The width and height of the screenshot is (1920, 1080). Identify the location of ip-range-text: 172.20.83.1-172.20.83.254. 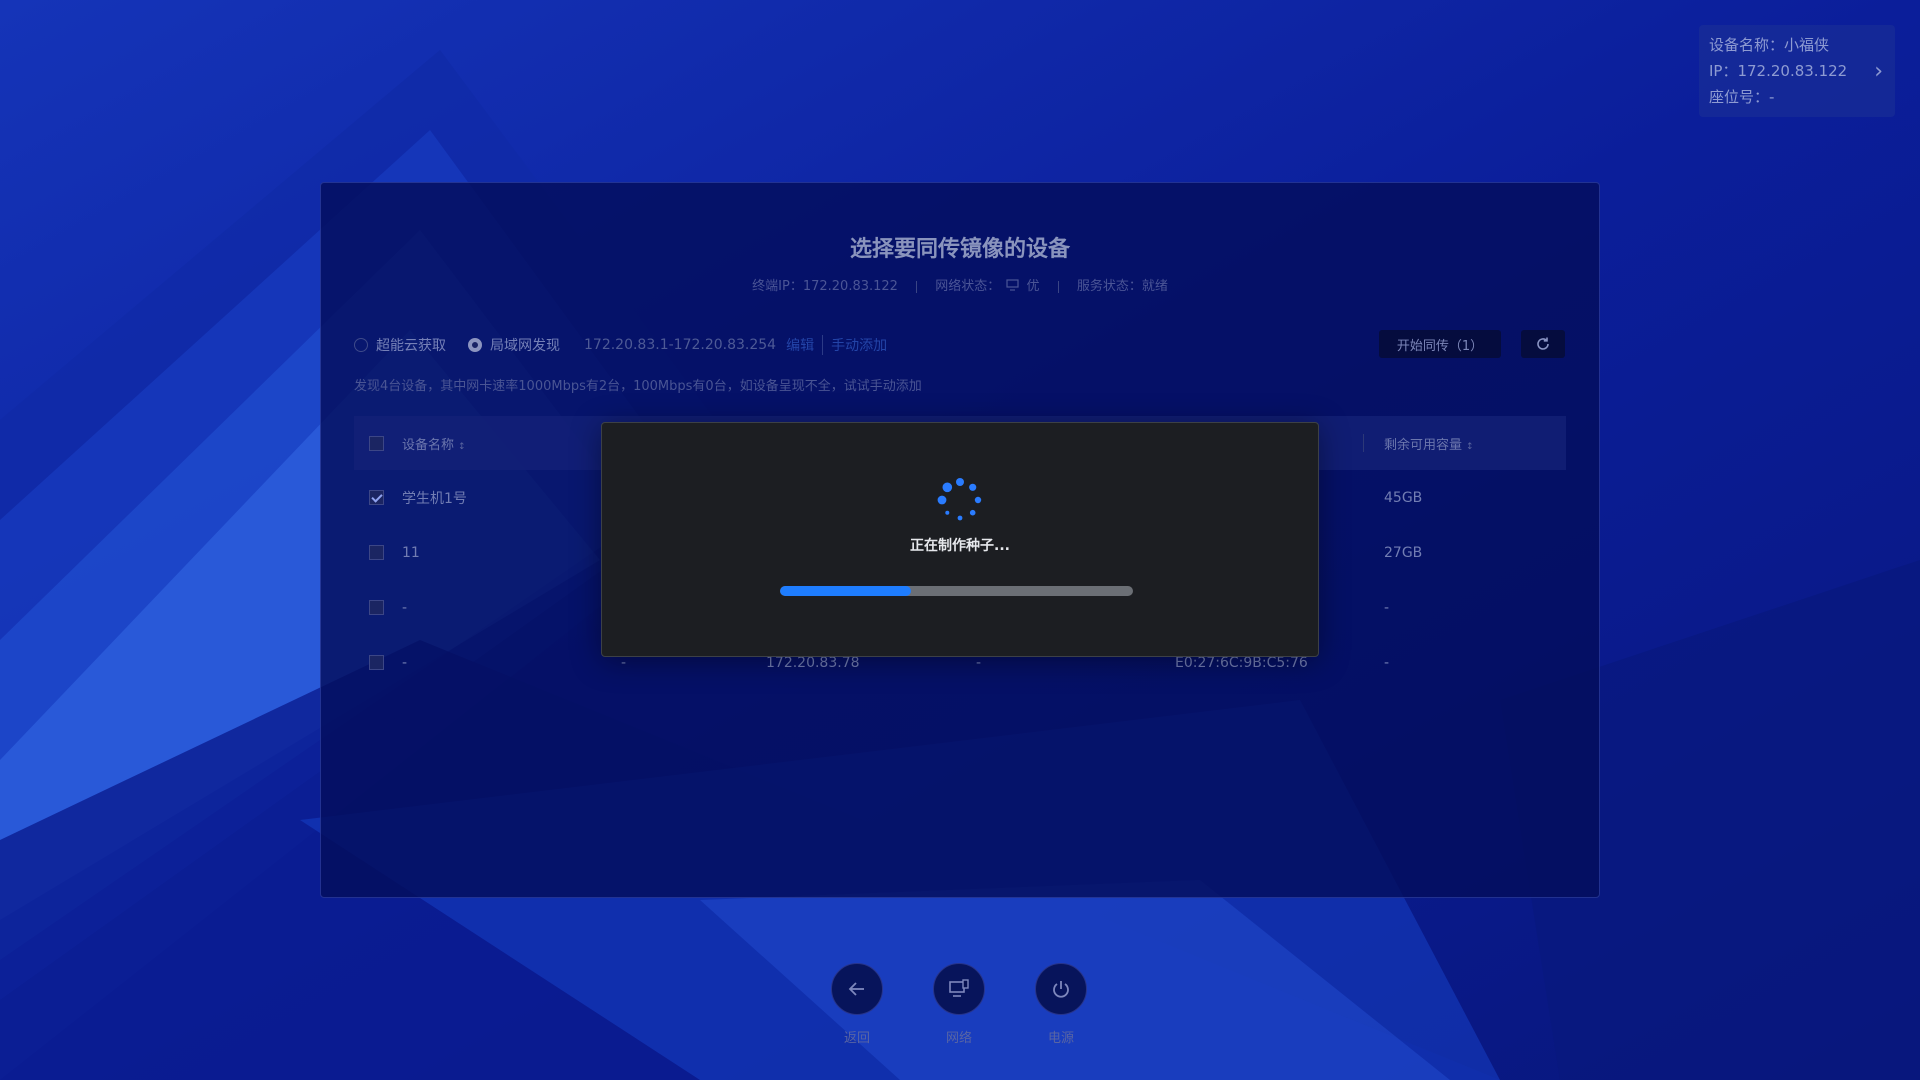
(680, 345).